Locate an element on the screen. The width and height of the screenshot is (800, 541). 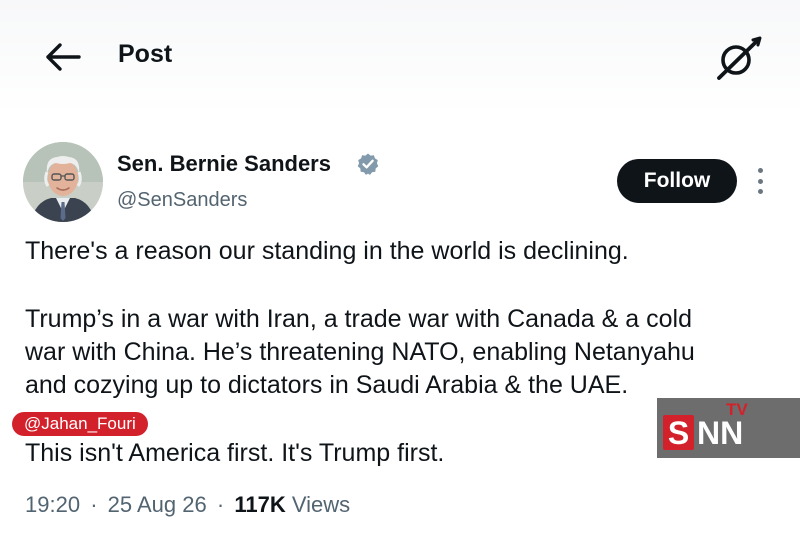
back-button is located at coordinates (63, 57).